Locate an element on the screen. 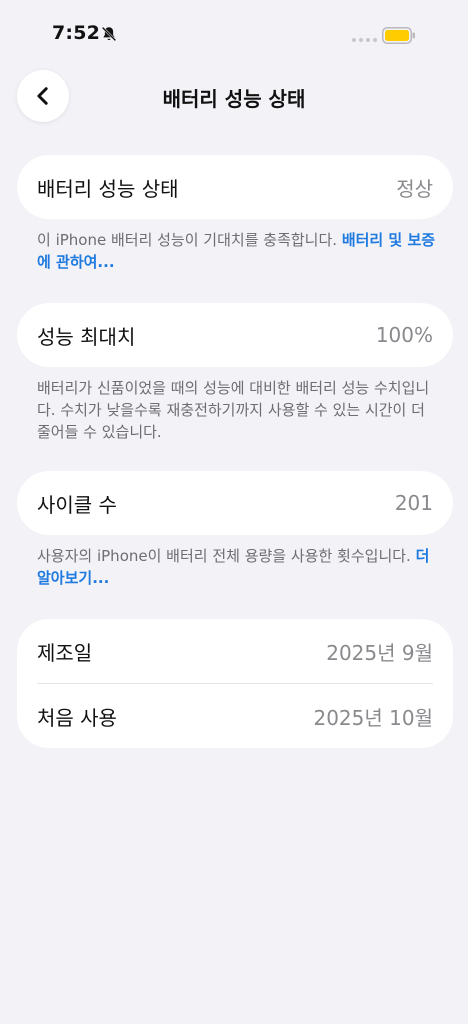 The image size is (468, 1024). first-use-row: 처음 사용 2025년 10월 is located at coordinates (235, 716).